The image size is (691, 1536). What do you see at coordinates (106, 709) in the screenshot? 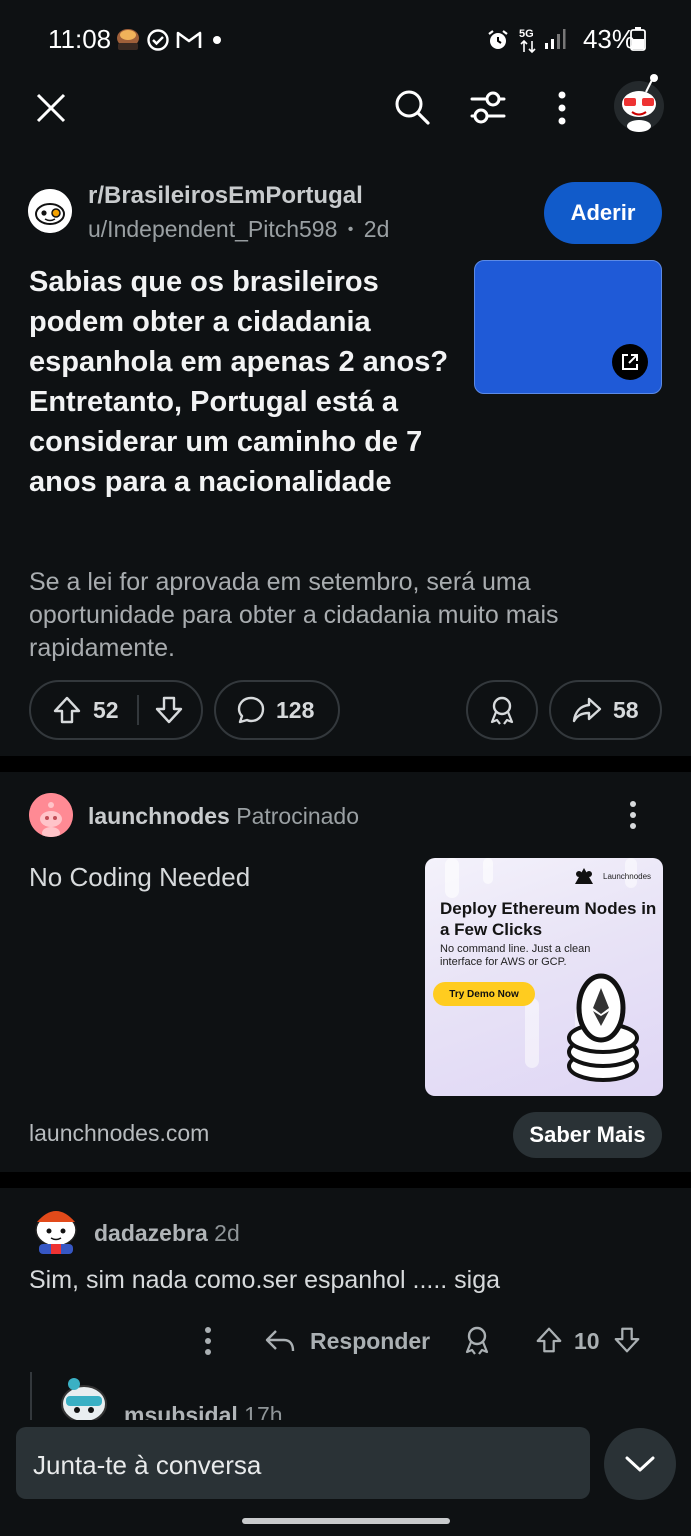
I see `upvote-count: 52` at bounding box center [106, 709].